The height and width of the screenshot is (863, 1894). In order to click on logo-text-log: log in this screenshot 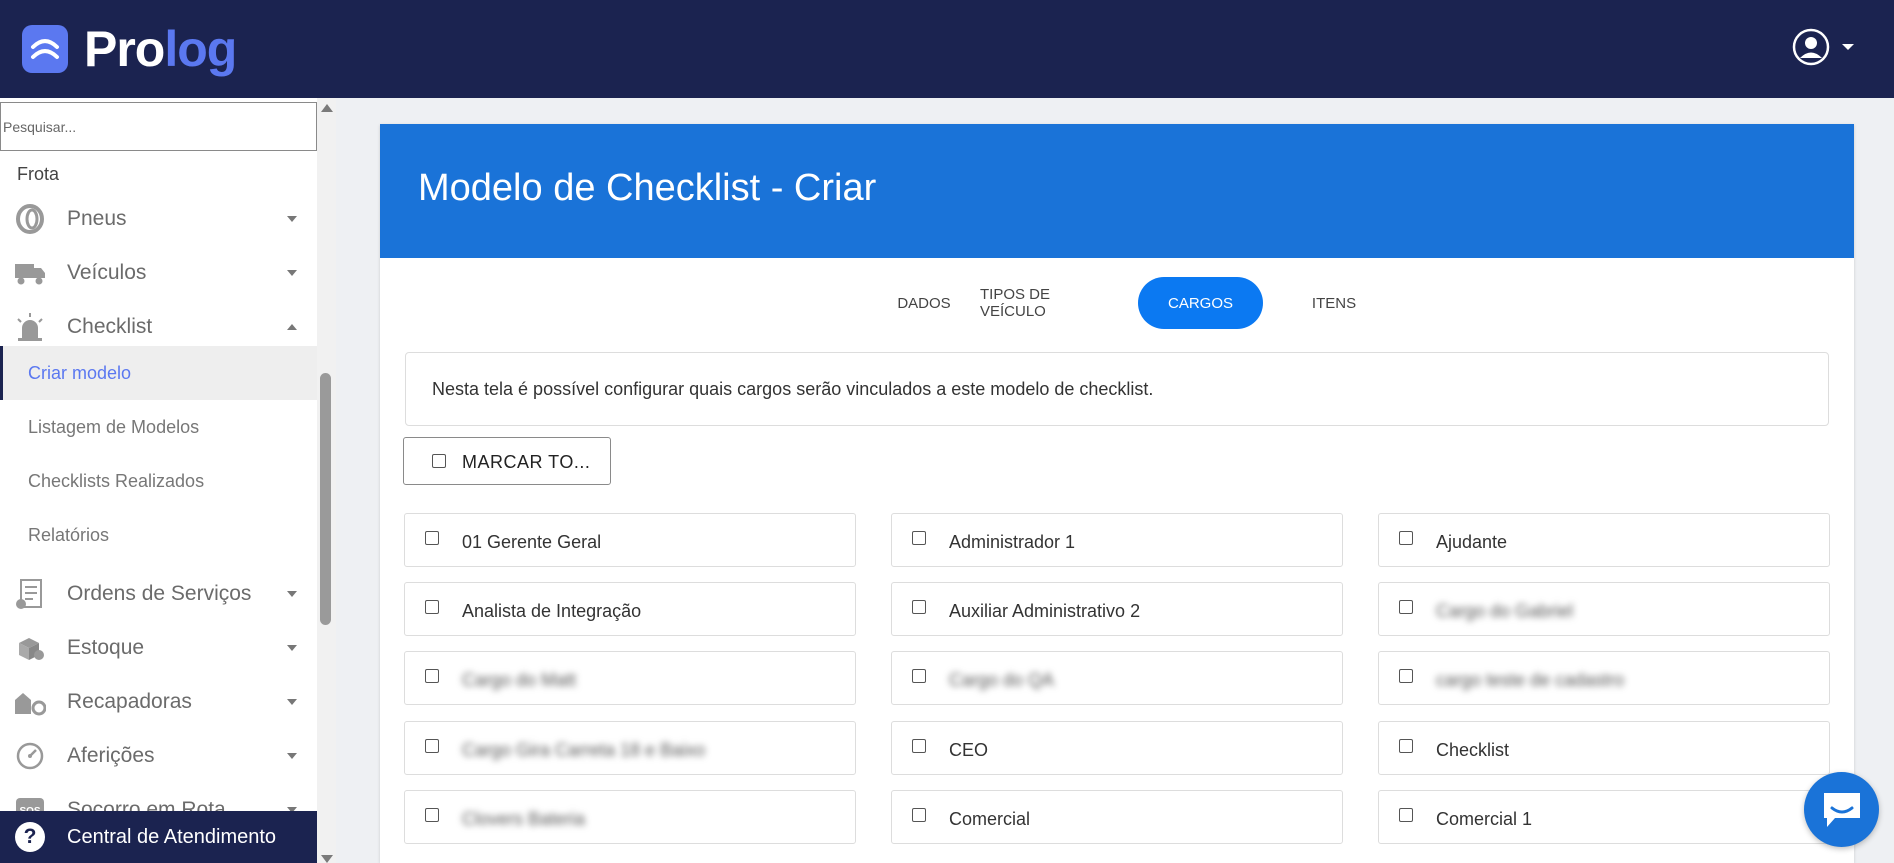, I will do `click(200, 49)`.